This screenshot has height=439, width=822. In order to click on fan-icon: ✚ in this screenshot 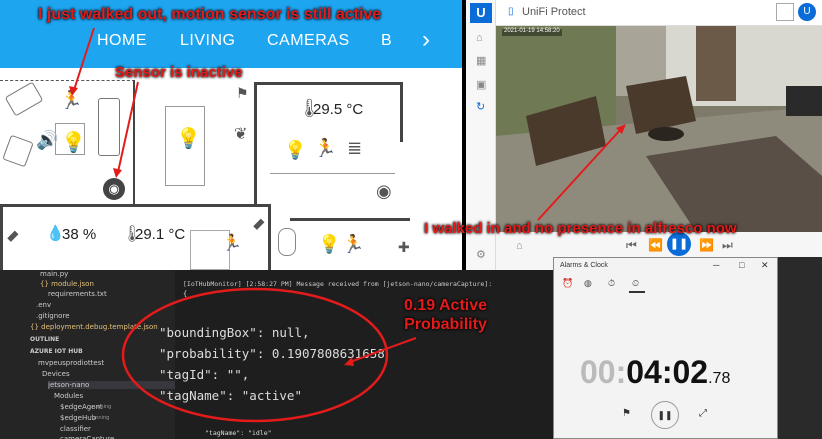, I will do `click(404, 248)`.